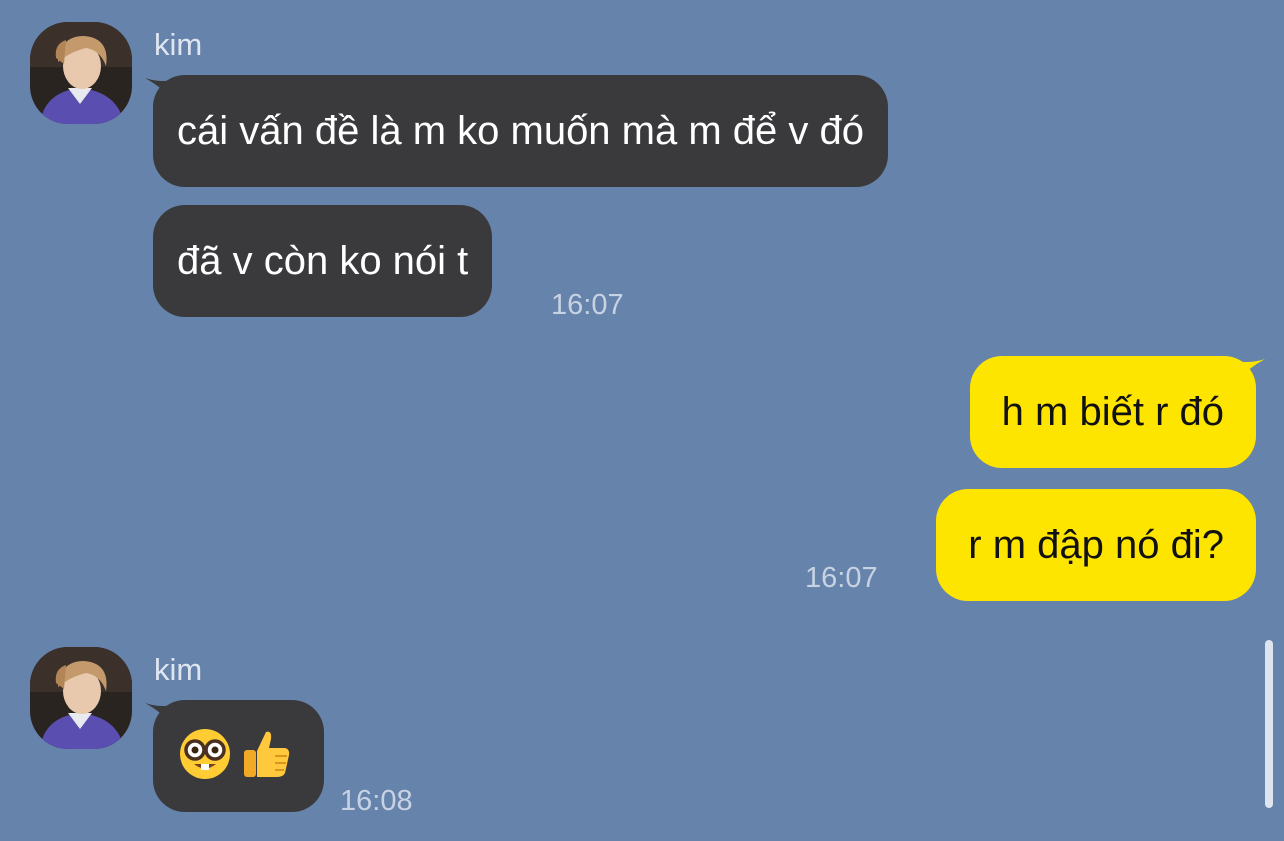  What do you see at coordinates (267, 754) in the screenshot?
I see `thumbs-up-icon` at bounding box center [267, 754].